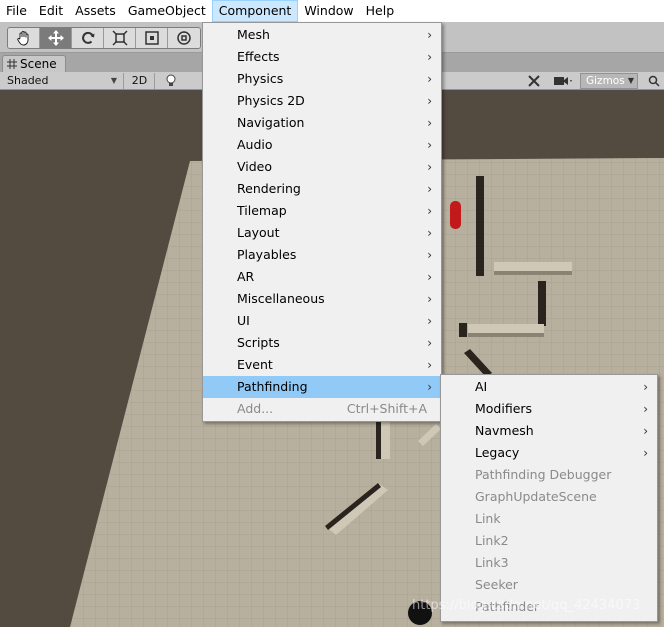  What do you see at coordinates (171, 81) in the screenshot?
I see `lighting-toggle-button` at bounding box center [171, 81].